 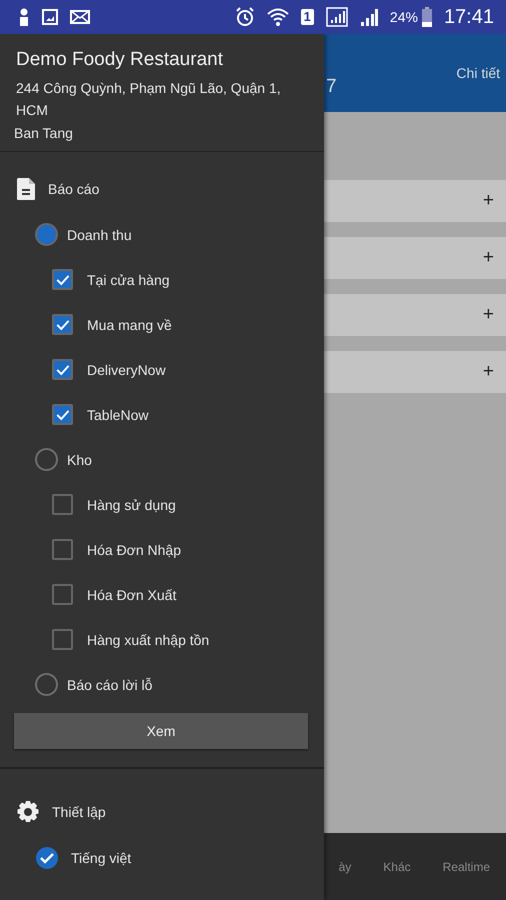 What do you see at coordinates (161, 731) in the screenshot?
I see `view-button: Xem` at bounding box center [161, 731].